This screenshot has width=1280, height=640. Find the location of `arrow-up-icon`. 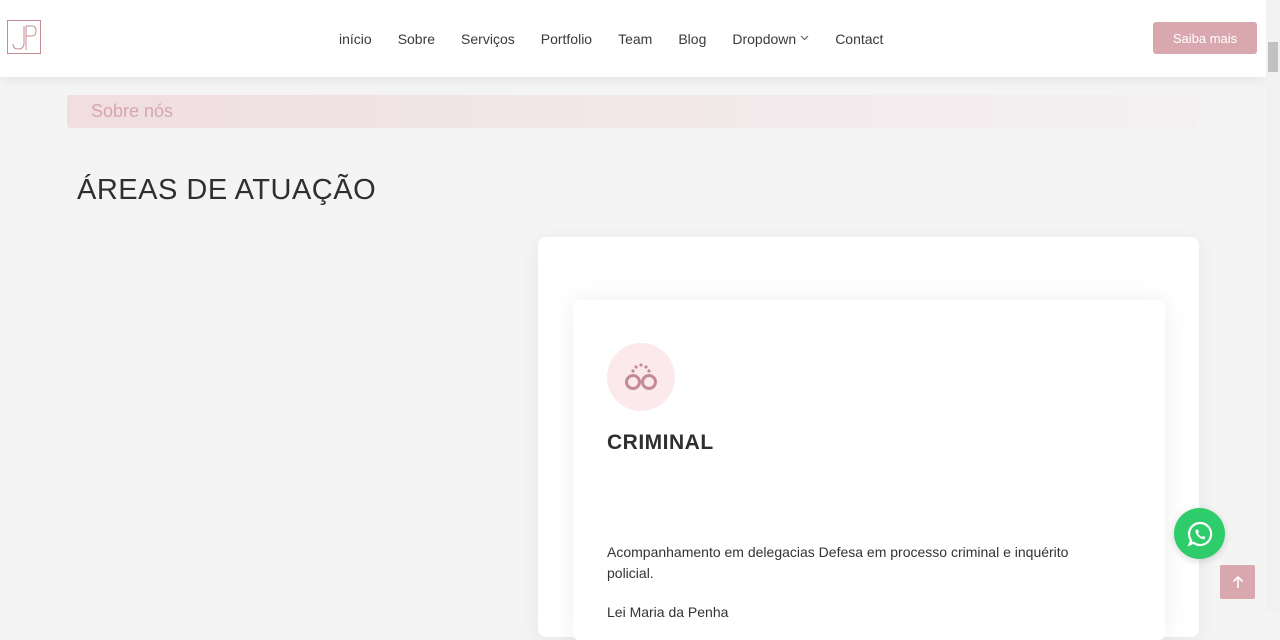

arrow-up-icon is located at coordinates (1237, 581).